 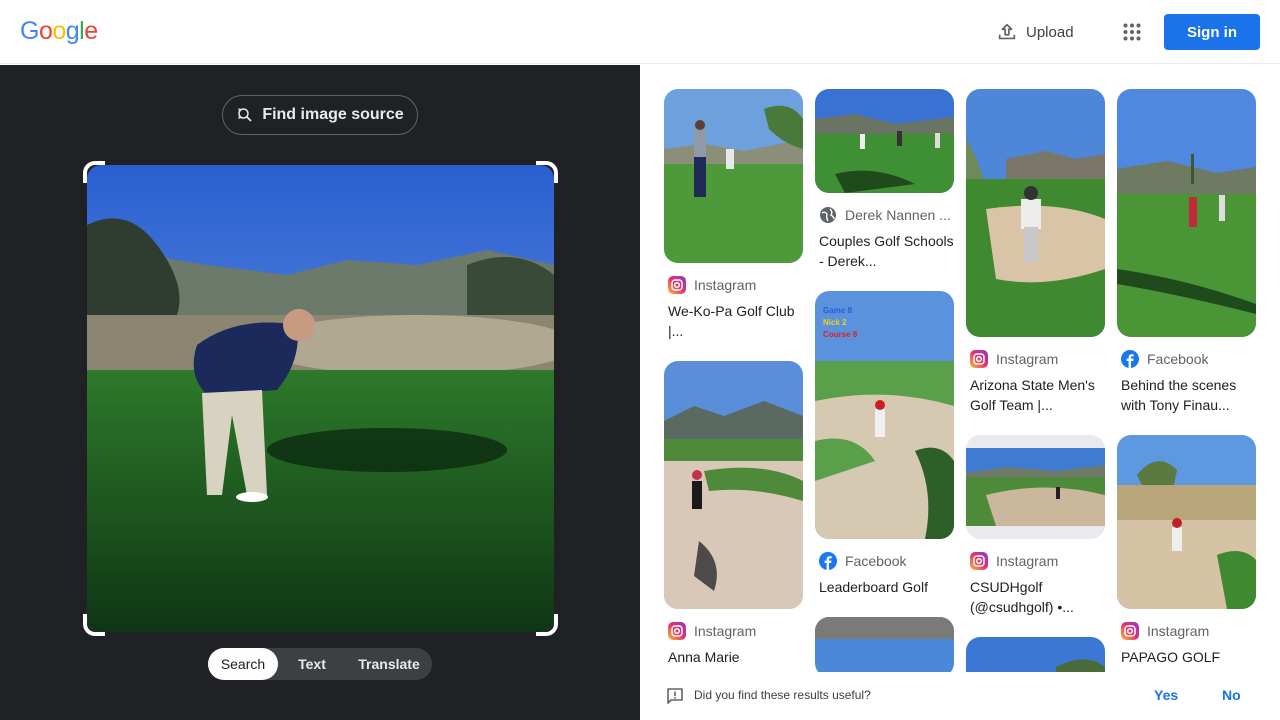 What do you see at coordinates (243, 664) in the screenshot?
I see `mode-search: Search` at bounding box center [243, 664].